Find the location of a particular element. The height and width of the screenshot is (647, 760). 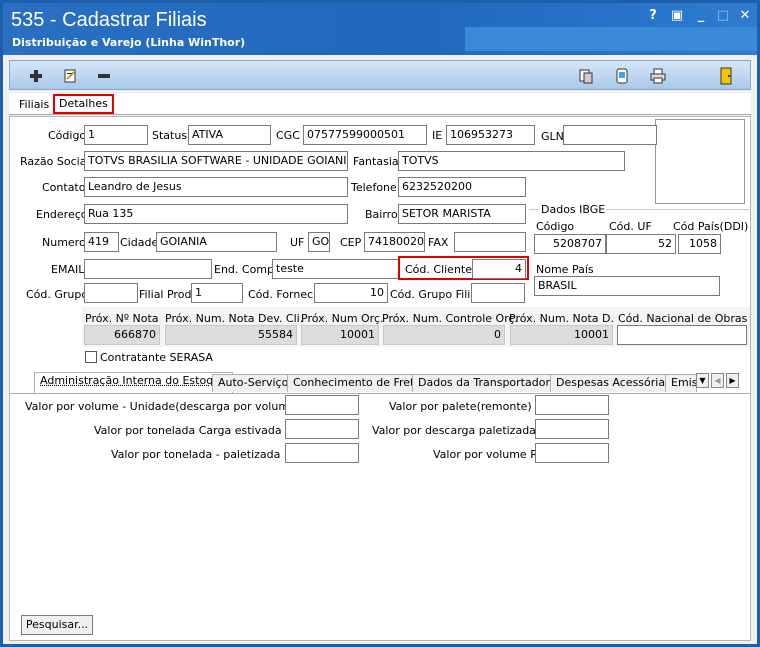

uf-field: GO is located at coordinates (319, 242).